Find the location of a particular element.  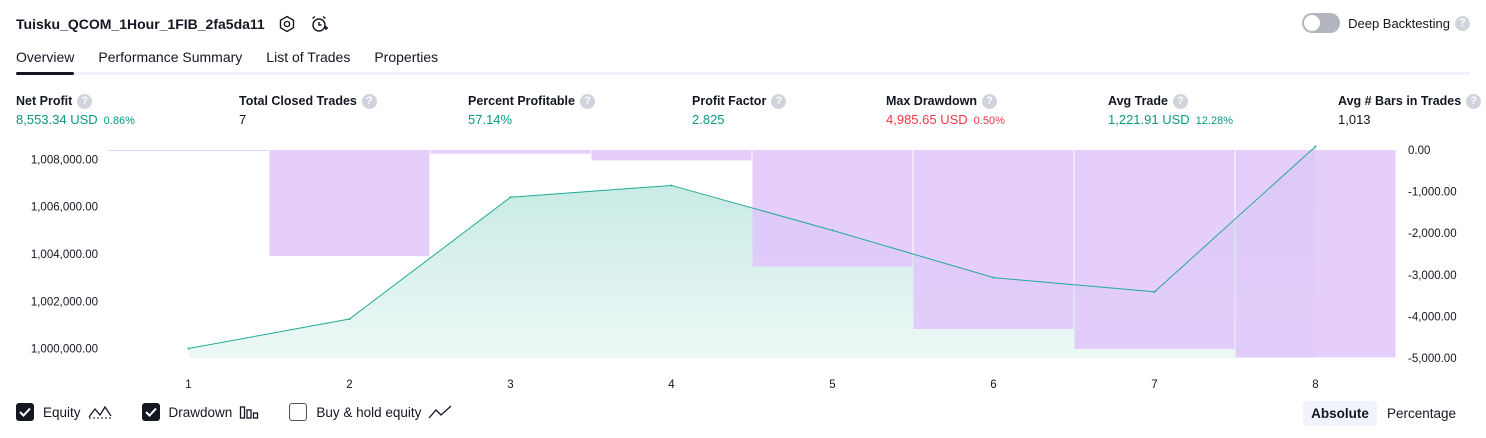

deep-backtesting-control: Deep Backtesting ? is located at coordinates (1386, 23).